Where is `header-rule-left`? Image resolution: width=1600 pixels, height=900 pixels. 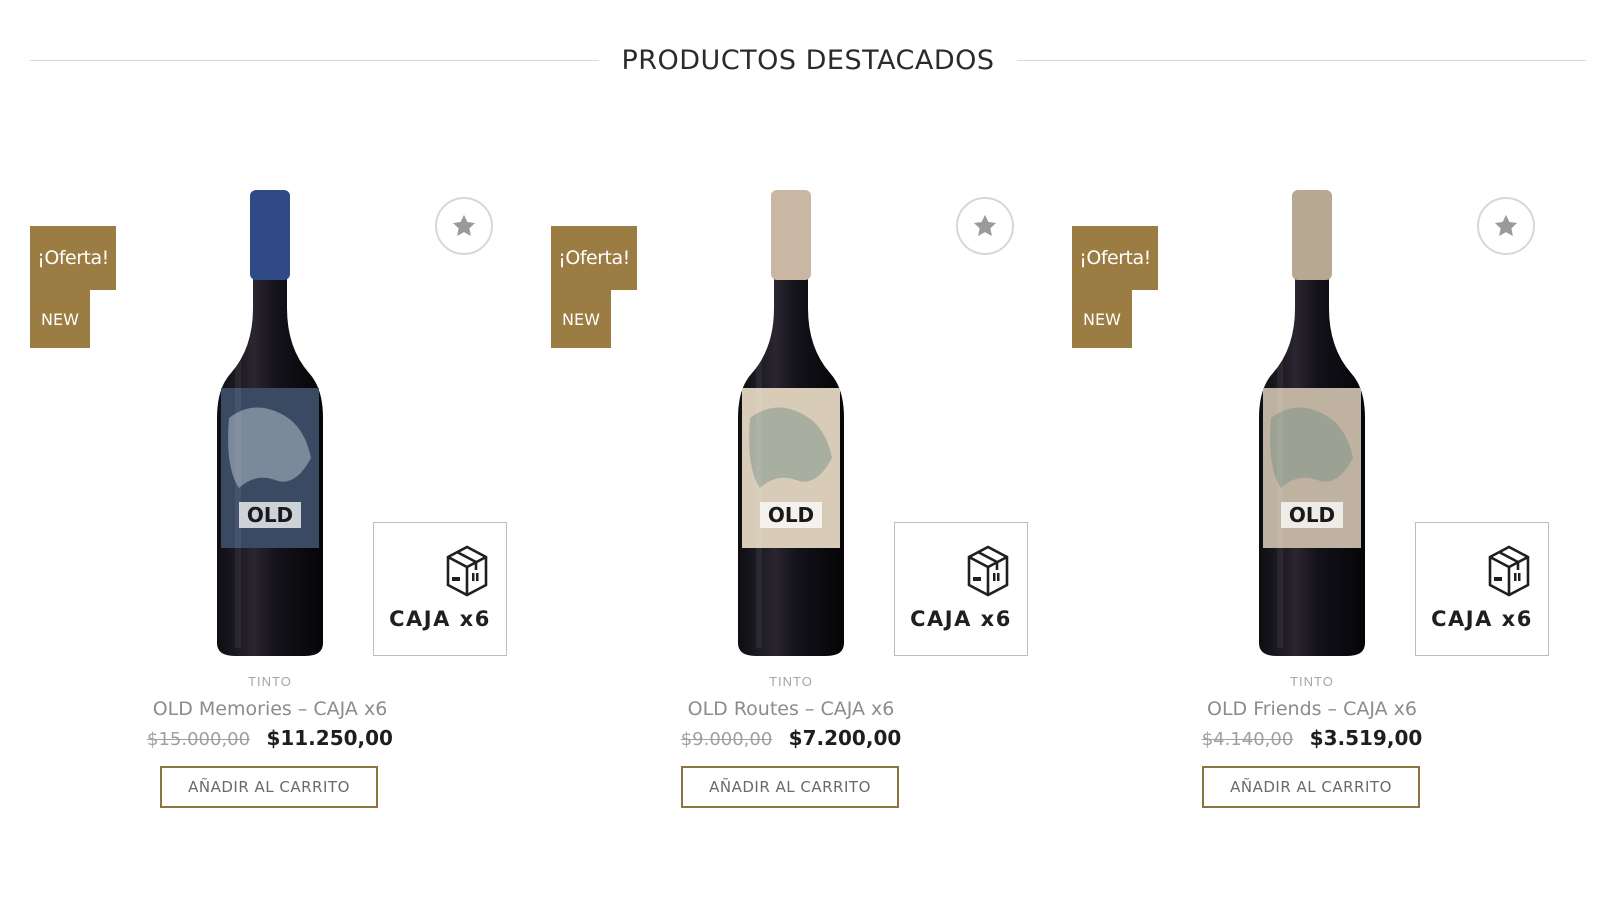 header-rule-left is located at coordinates (315, 60).